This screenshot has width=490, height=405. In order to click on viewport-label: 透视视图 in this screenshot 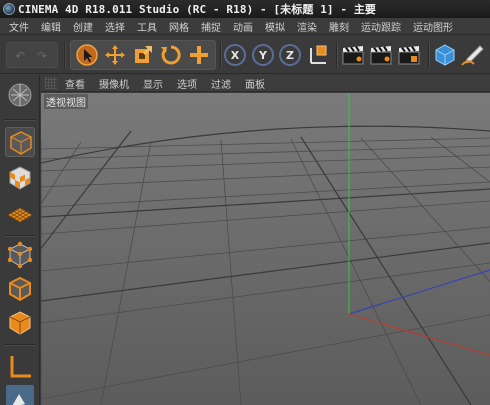, I will do `click(66, 101)`.